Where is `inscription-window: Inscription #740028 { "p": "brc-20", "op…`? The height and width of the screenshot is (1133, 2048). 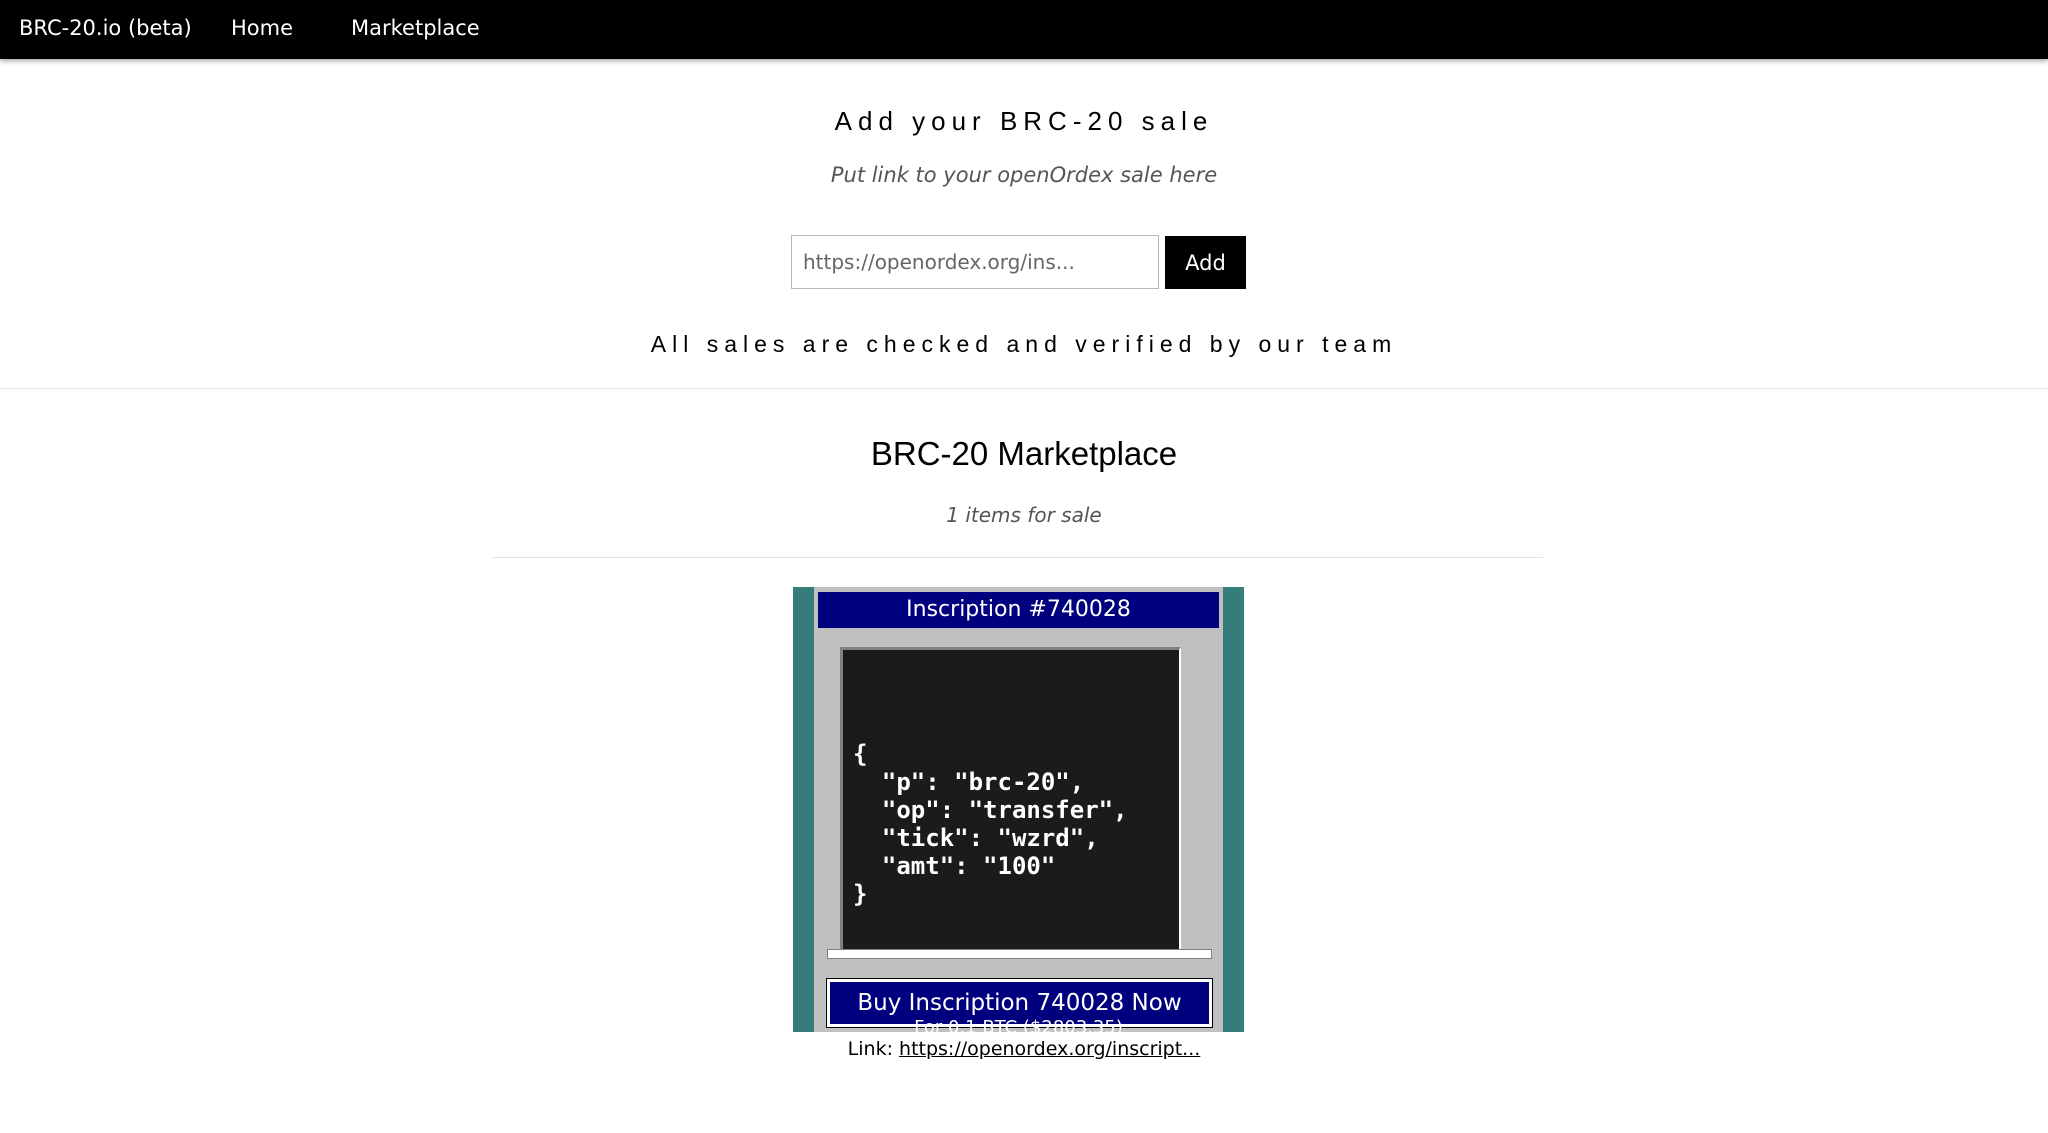
inscription-window: Inscription #740028 { "p": "brc-20", "op… is located at coordinates (1018, 809).